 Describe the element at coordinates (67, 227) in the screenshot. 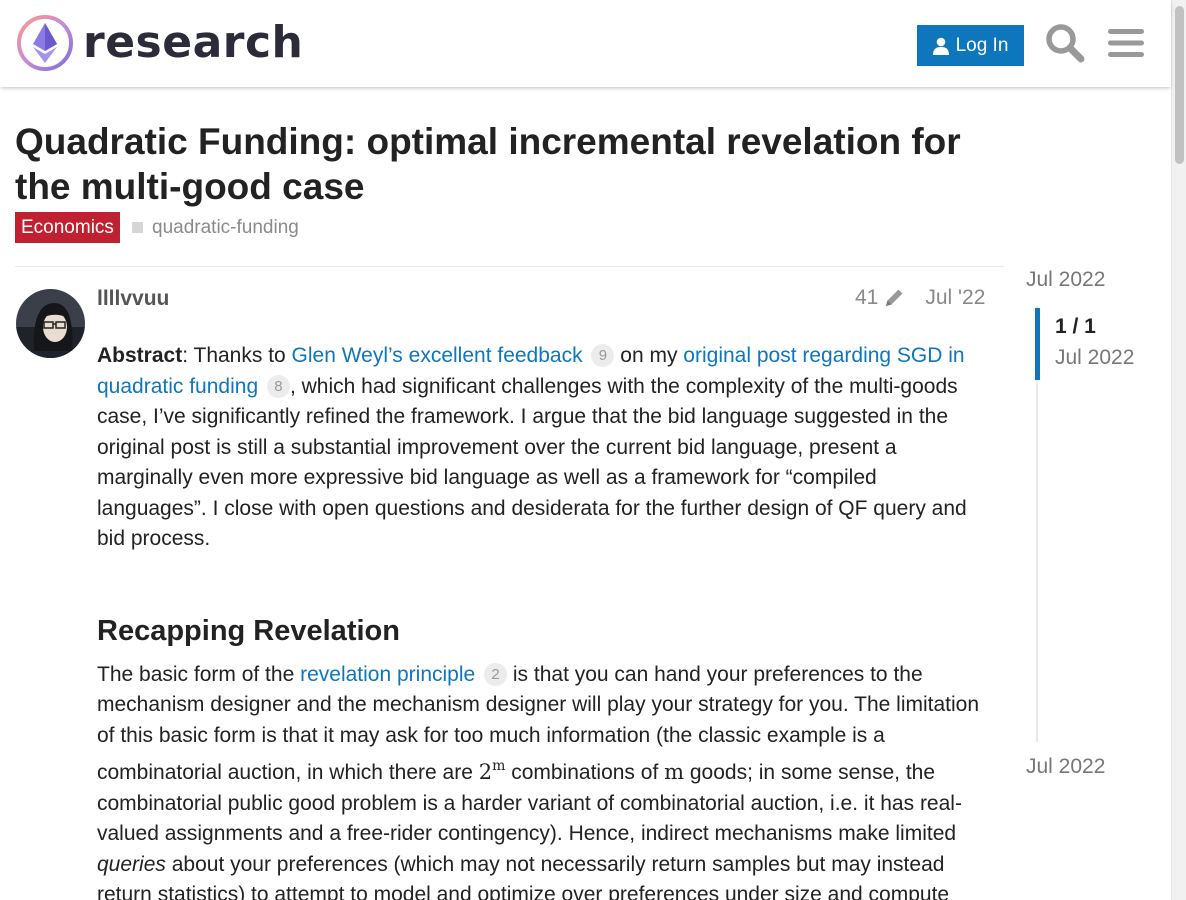

I see `category-badge: Economics` at that location.